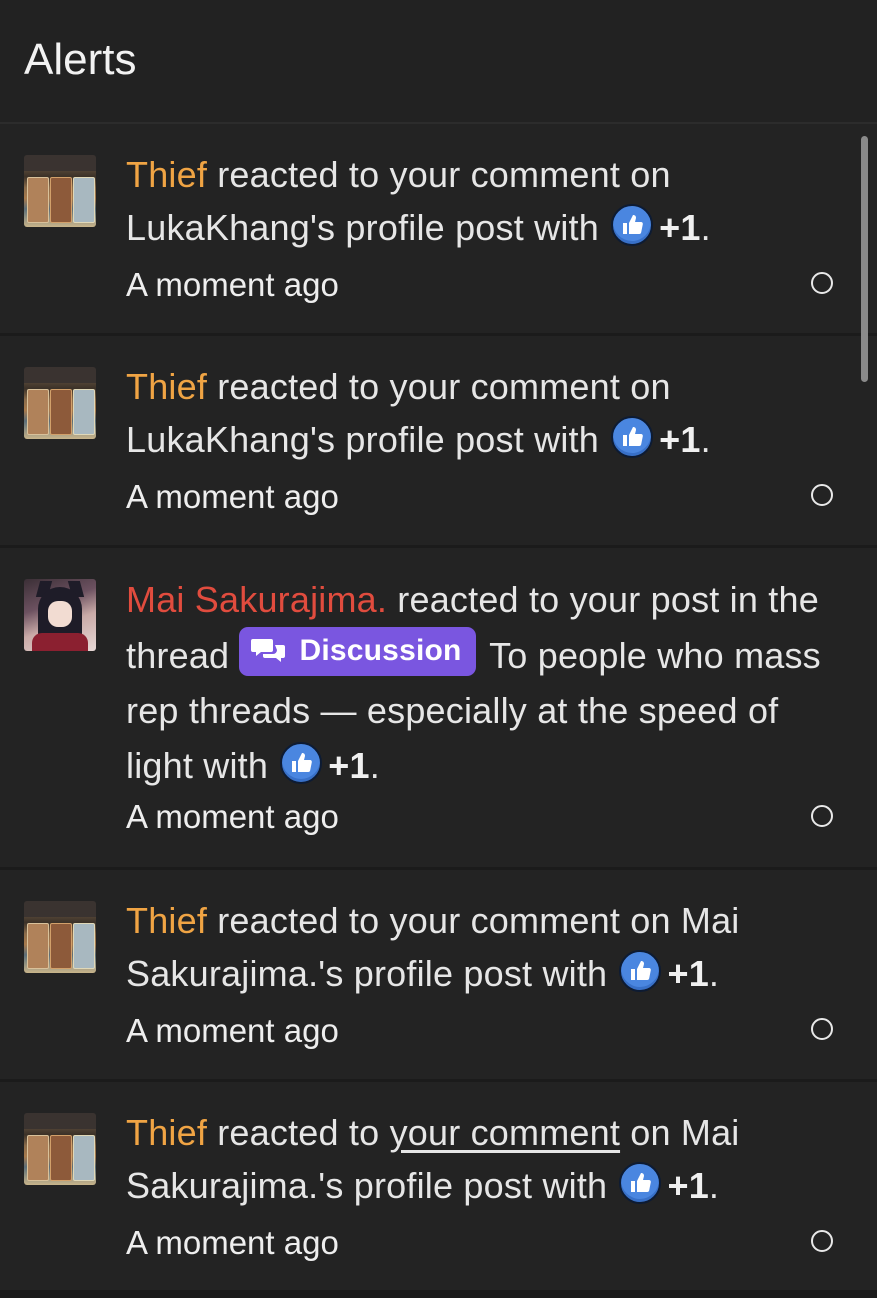 The image size is (877, 1298). I want to click on scrollbar-thumb, so click(864, 259).